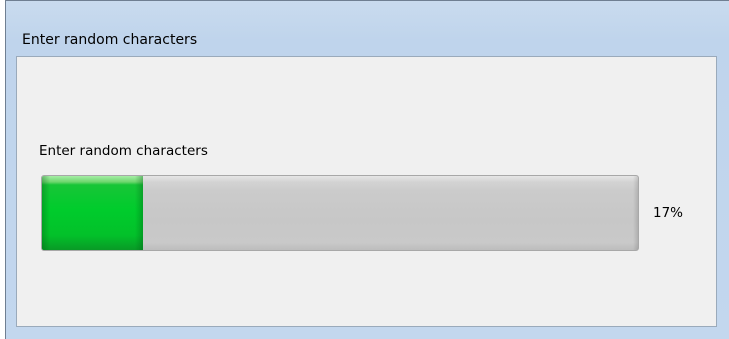 This screenshot has width=729, height=339. What do you see at coordinates (110, 40) in the screenshot?
I see `window-title: Enter random characters` at bounding box center [110, 40].